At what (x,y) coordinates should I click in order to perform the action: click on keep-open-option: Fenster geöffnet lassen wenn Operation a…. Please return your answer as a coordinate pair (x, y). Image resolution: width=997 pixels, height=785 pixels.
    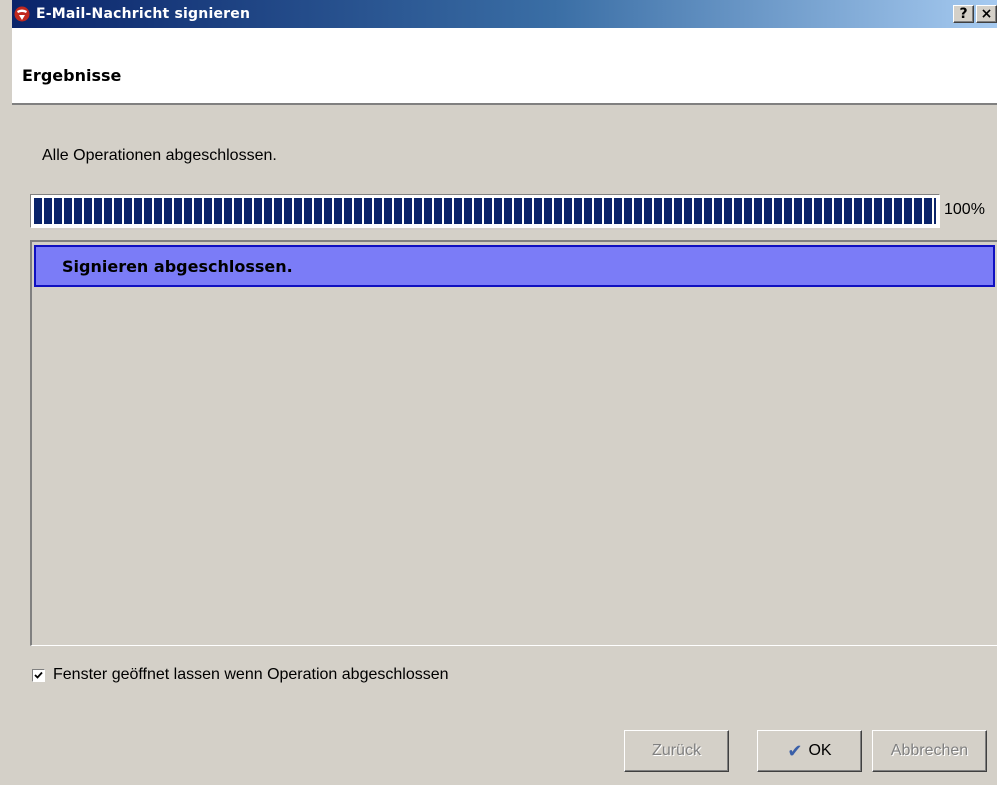
    Looking at the image, I should click on (240, 675).